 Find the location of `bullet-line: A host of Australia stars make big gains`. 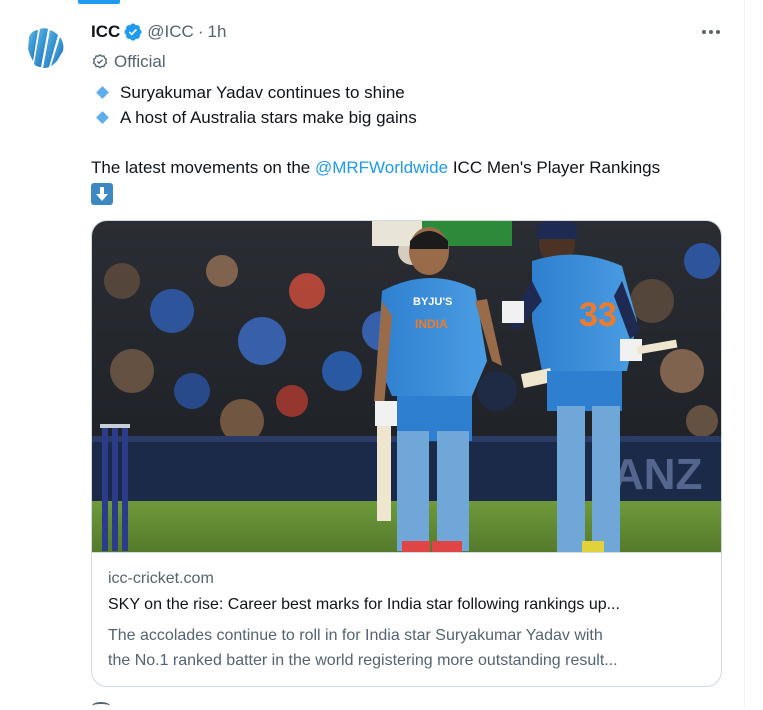

bullet-line: A host of Australia stars make big gains is located at coordinates (411, 117).